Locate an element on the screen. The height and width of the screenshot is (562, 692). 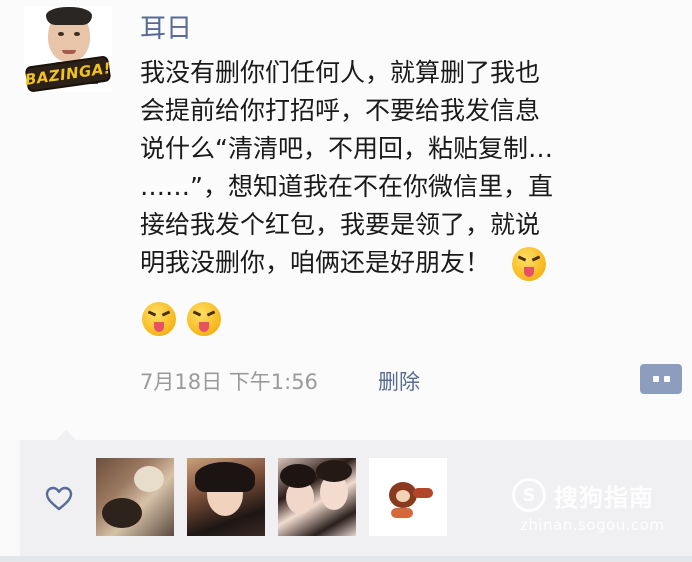
avatar-hair is located at coordinates (69, 16).